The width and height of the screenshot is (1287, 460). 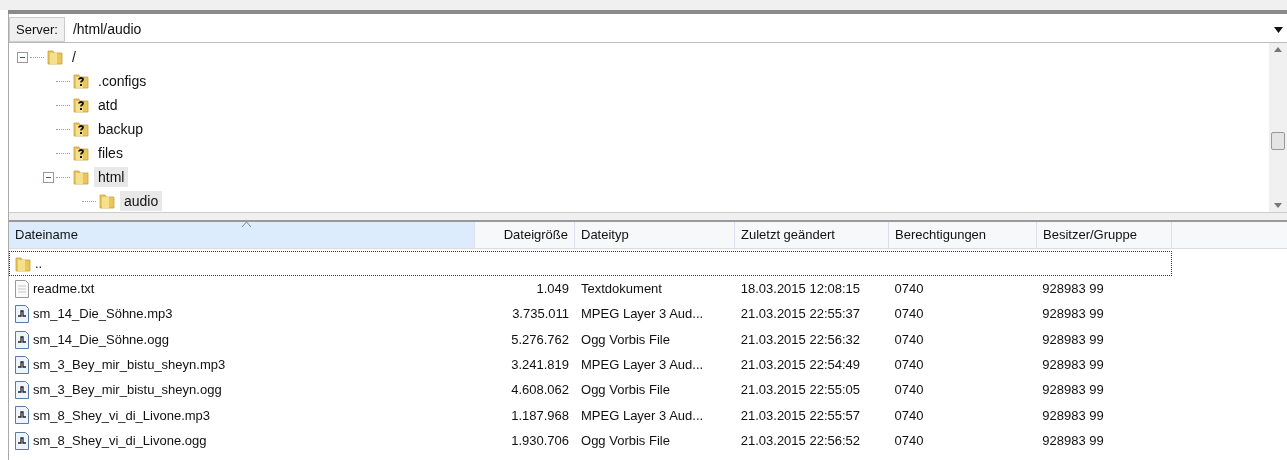 What do you see at coordinates (590, 264) in the screenshot?
I see `file-row: ..` at bounding box center [590, 264].